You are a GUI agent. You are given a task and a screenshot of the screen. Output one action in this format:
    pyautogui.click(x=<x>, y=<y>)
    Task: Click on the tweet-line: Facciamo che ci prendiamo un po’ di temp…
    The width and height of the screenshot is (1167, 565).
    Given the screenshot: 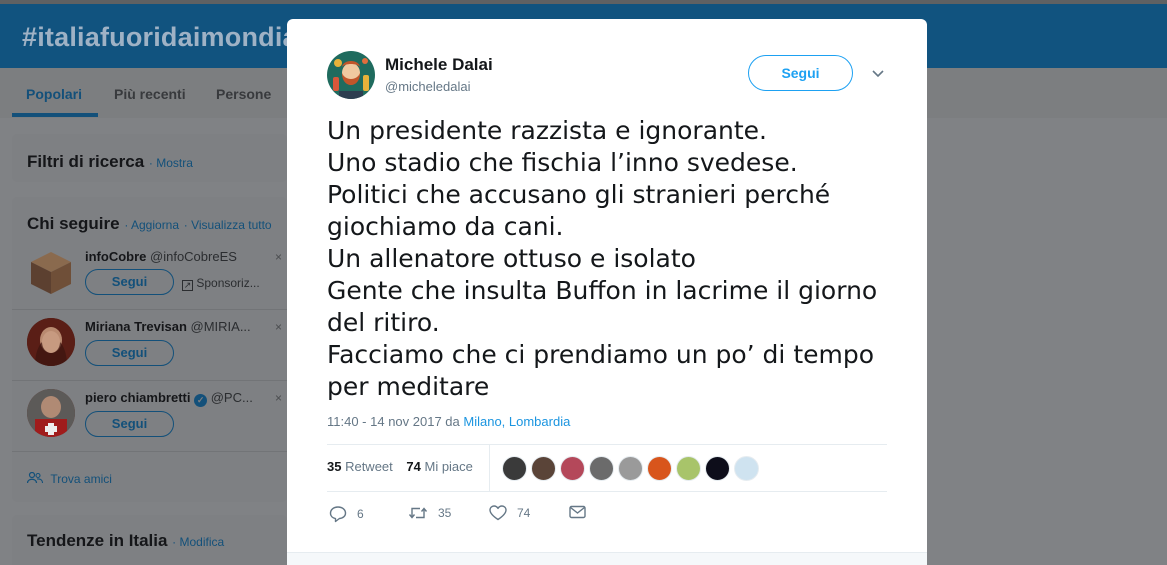 What is the action you would take?
    pyautogui.click(x=601, y=354)
    